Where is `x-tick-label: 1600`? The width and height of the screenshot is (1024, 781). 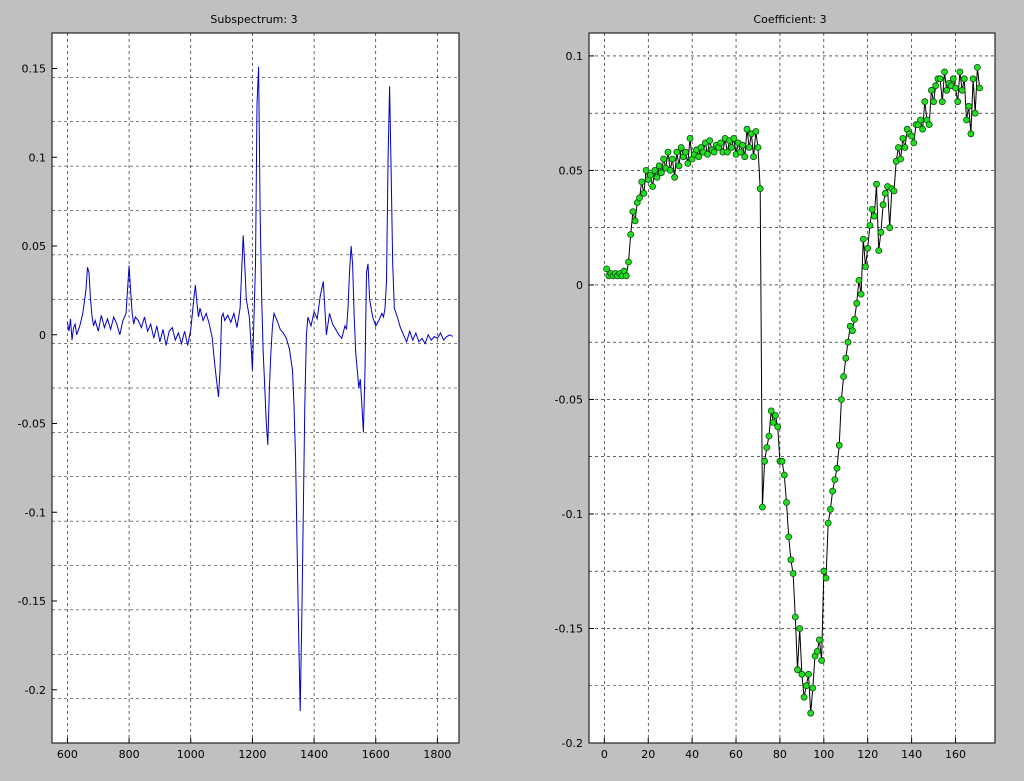
x-tick-label: 1600 is located at coordinates (376, 754).